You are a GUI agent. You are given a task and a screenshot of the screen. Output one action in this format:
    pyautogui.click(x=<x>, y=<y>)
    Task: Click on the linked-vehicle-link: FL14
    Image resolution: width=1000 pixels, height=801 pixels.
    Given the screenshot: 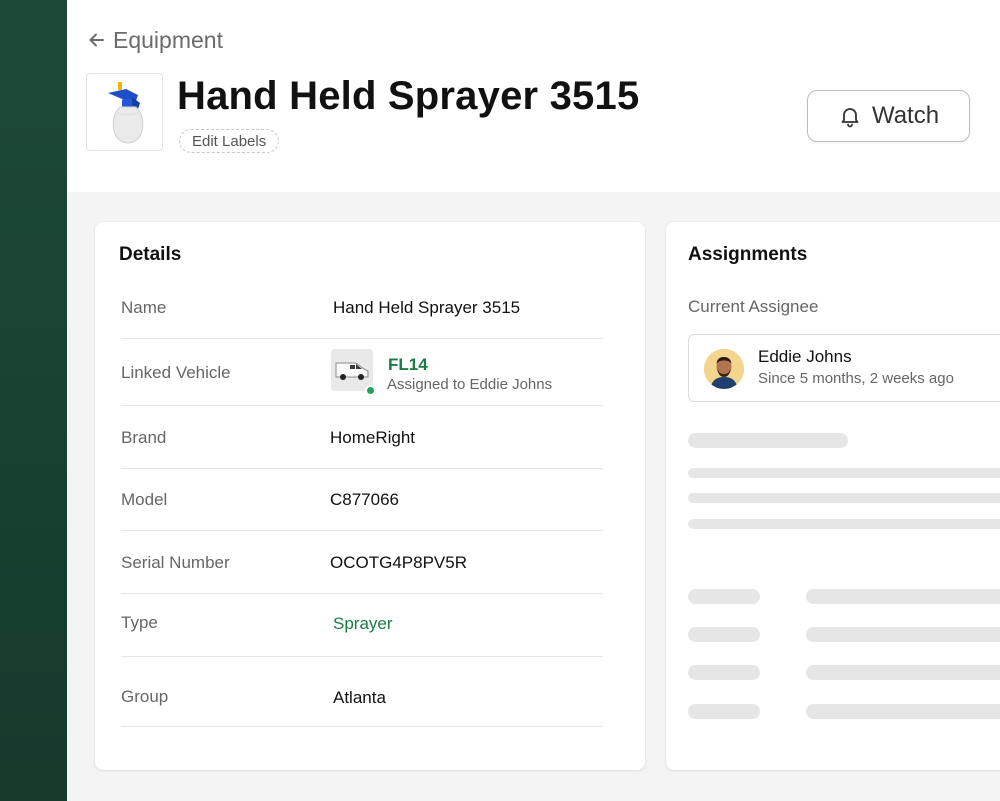 What is the action you would take?
    pyautogui.click(x=408, y=365)
    